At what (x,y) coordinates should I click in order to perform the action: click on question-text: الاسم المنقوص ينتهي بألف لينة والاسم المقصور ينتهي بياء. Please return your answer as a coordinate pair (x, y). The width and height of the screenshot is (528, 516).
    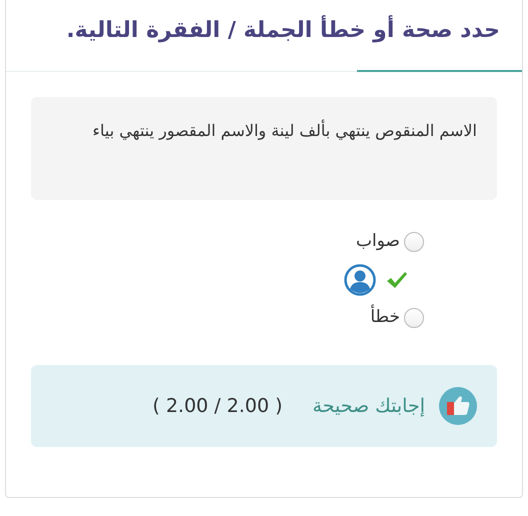
    Looking at the image, I should click on (284, 130).